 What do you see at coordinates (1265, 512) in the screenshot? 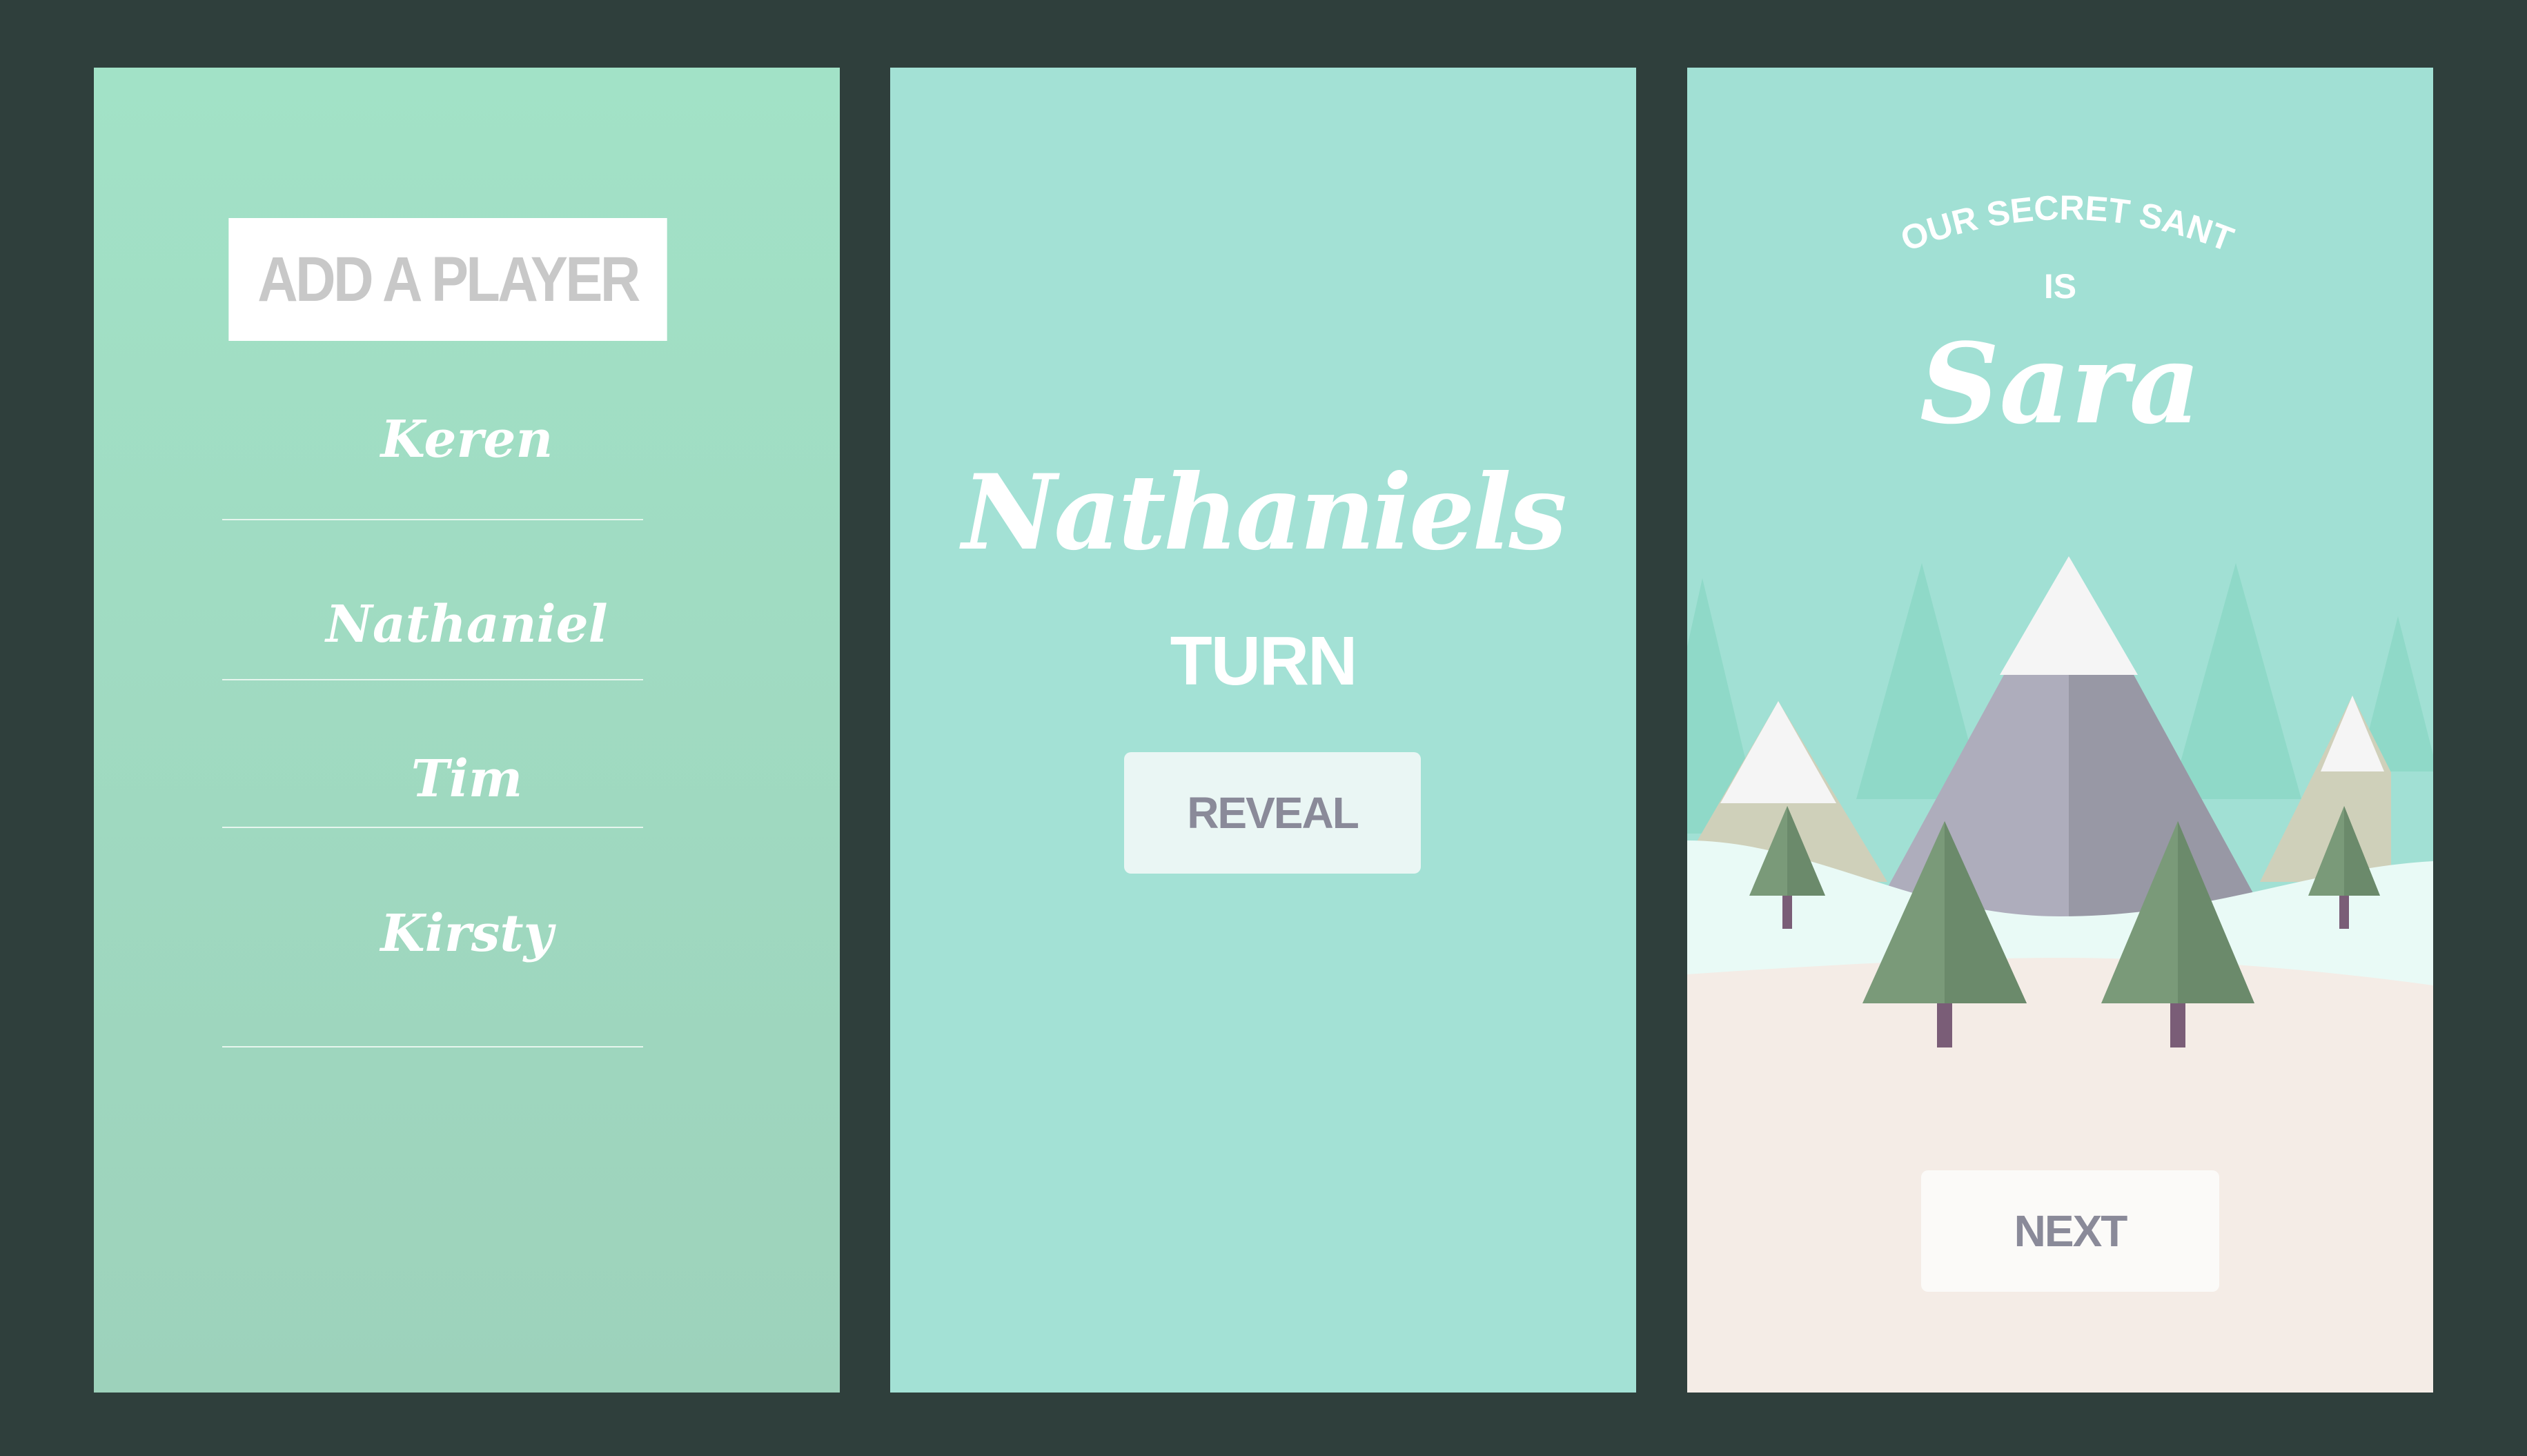
I see `current-player-name: Nathaniels` at bounding box center [1265, 512].